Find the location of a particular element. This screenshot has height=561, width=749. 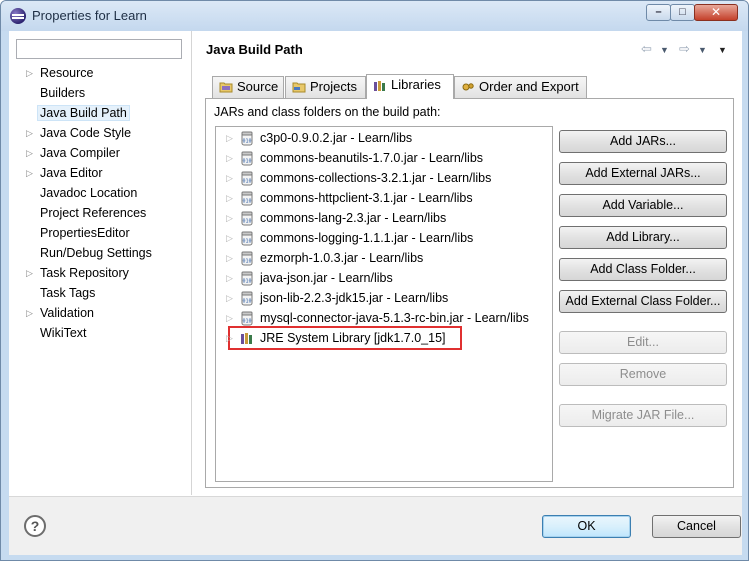

minimize-icon: – is located at coordinates (658, 12).